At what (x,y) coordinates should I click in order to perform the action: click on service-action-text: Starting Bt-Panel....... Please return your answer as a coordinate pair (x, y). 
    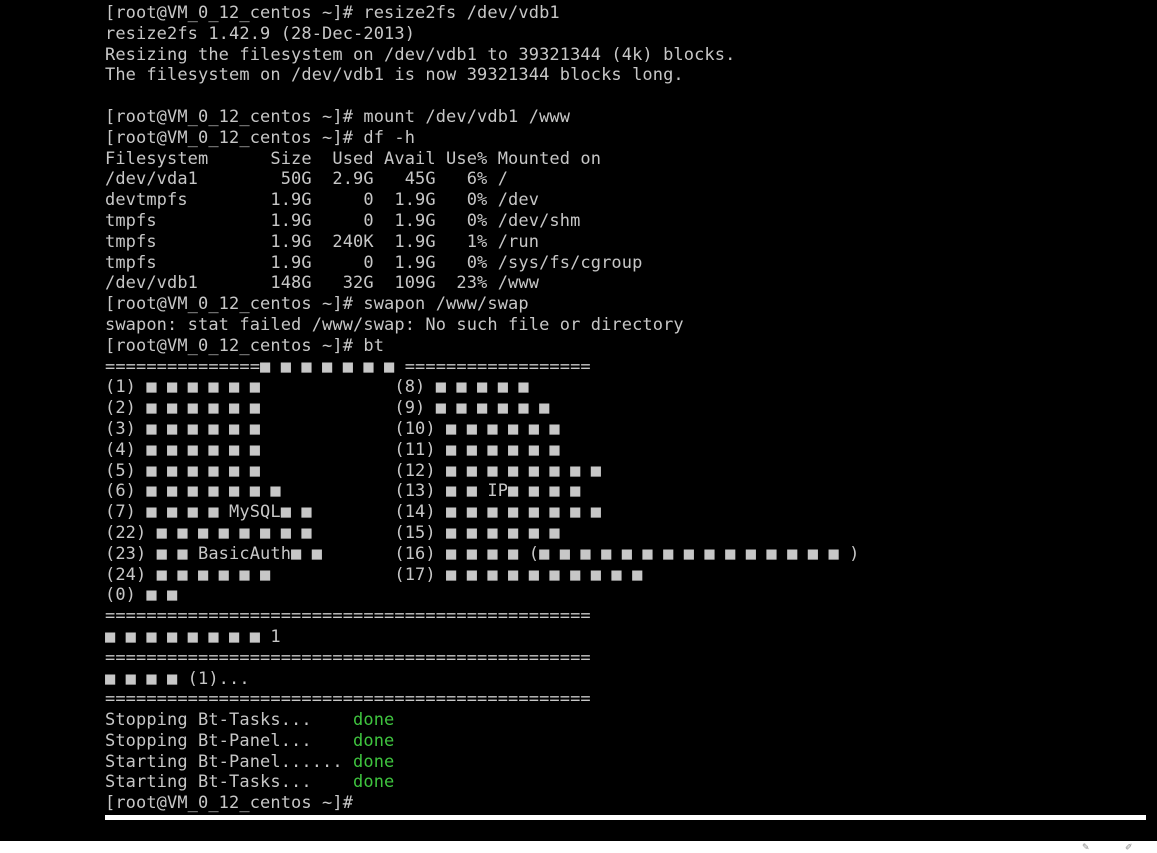
    Looking at the image, I should click on (229, 761).